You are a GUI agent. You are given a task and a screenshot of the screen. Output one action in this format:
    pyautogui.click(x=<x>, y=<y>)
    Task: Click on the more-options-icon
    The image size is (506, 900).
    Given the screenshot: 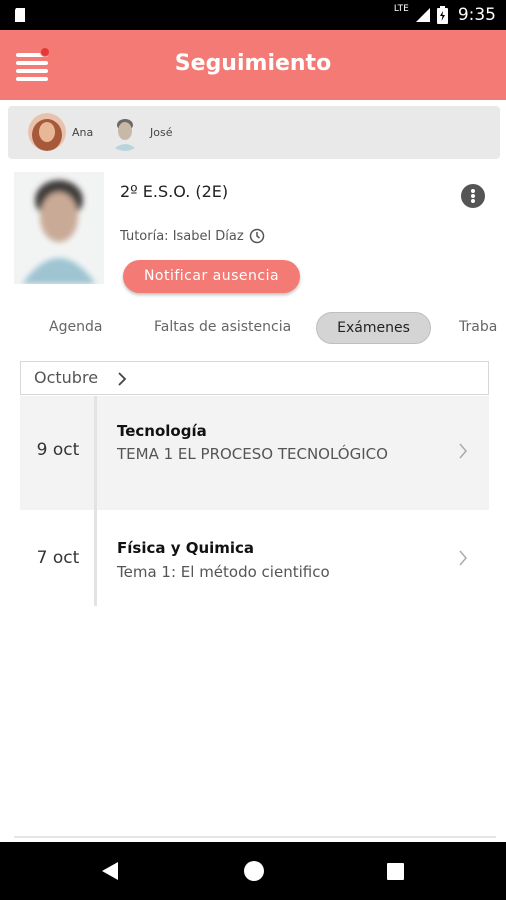 What is the action you would take?
    pyautogui.click(x=473, y=196)
    